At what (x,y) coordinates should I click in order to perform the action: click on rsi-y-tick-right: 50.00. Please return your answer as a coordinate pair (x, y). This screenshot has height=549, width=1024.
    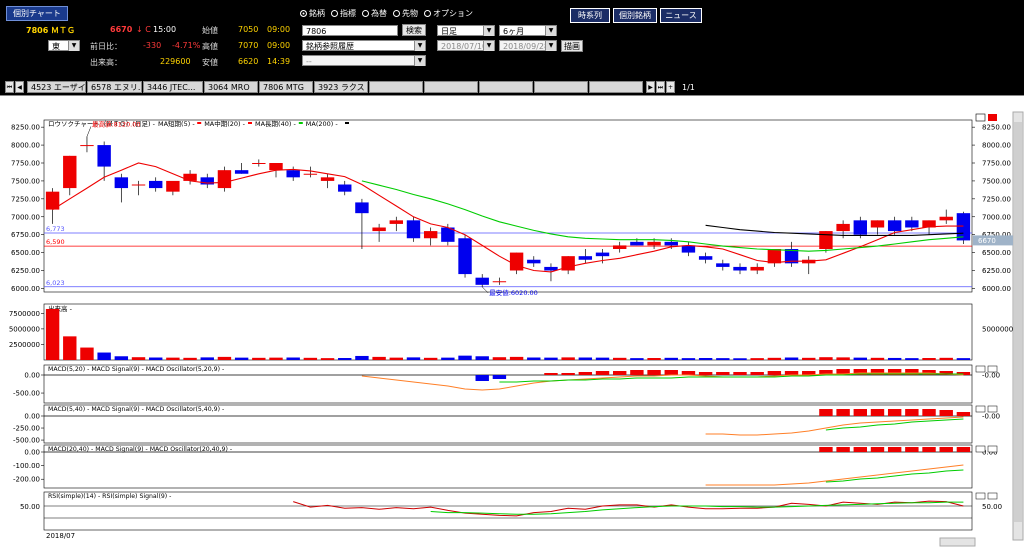
    Looking at the image, I should click on (992, 507).